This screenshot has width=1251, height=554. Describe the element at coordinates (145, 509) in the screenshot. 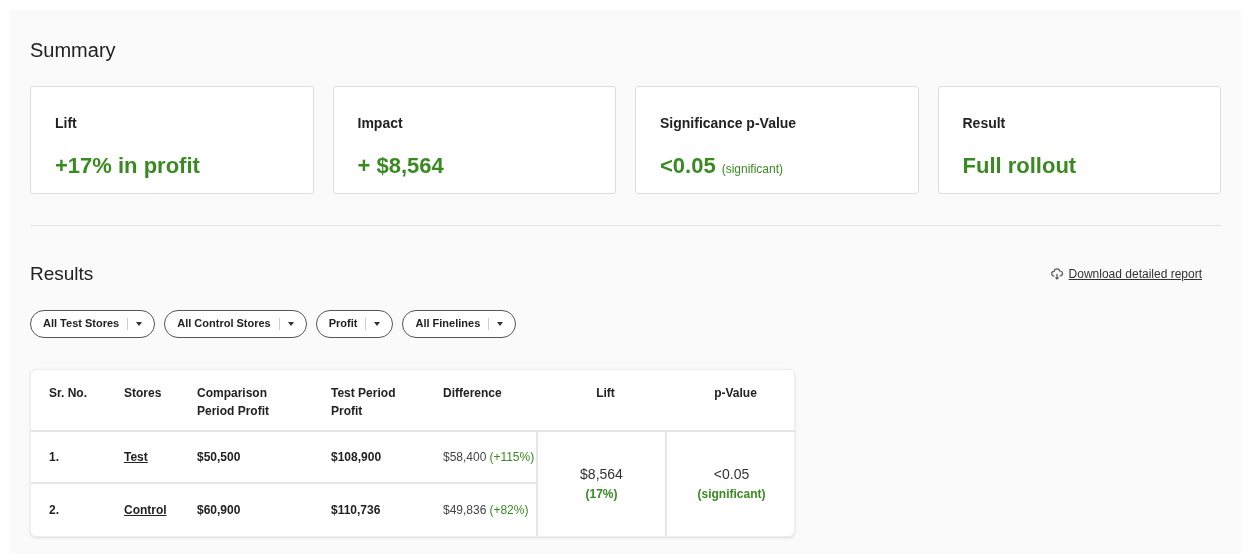

I see `store-link: Control` at that location.